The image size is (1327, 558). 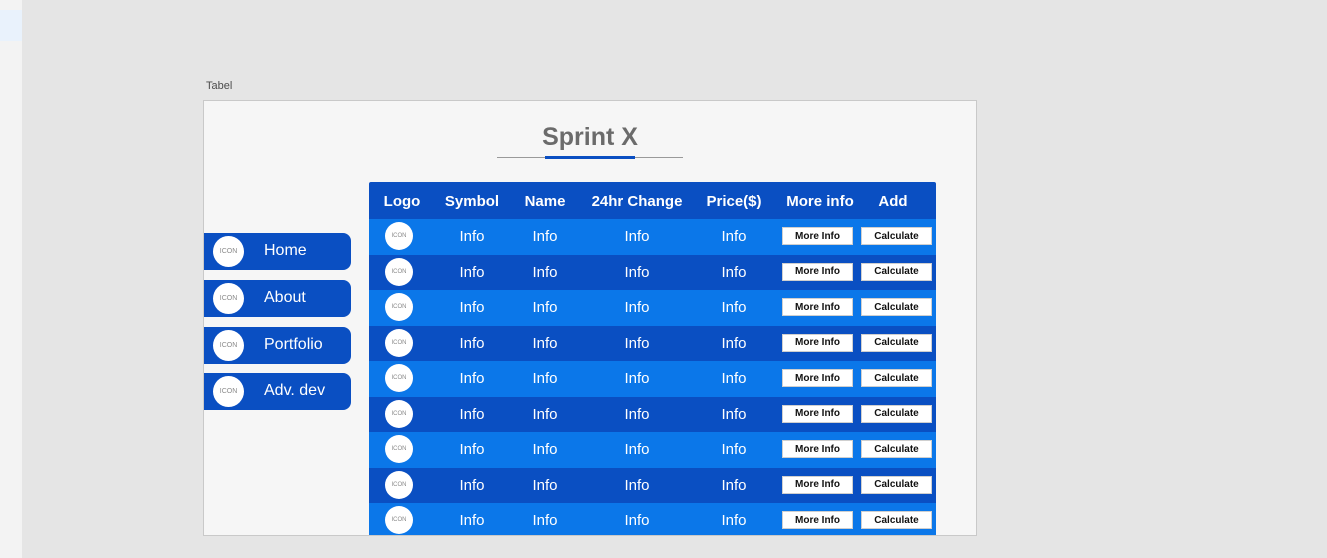 I want to click on column-header-24hr-change: 24hr Change, so click(x=637, y=201).